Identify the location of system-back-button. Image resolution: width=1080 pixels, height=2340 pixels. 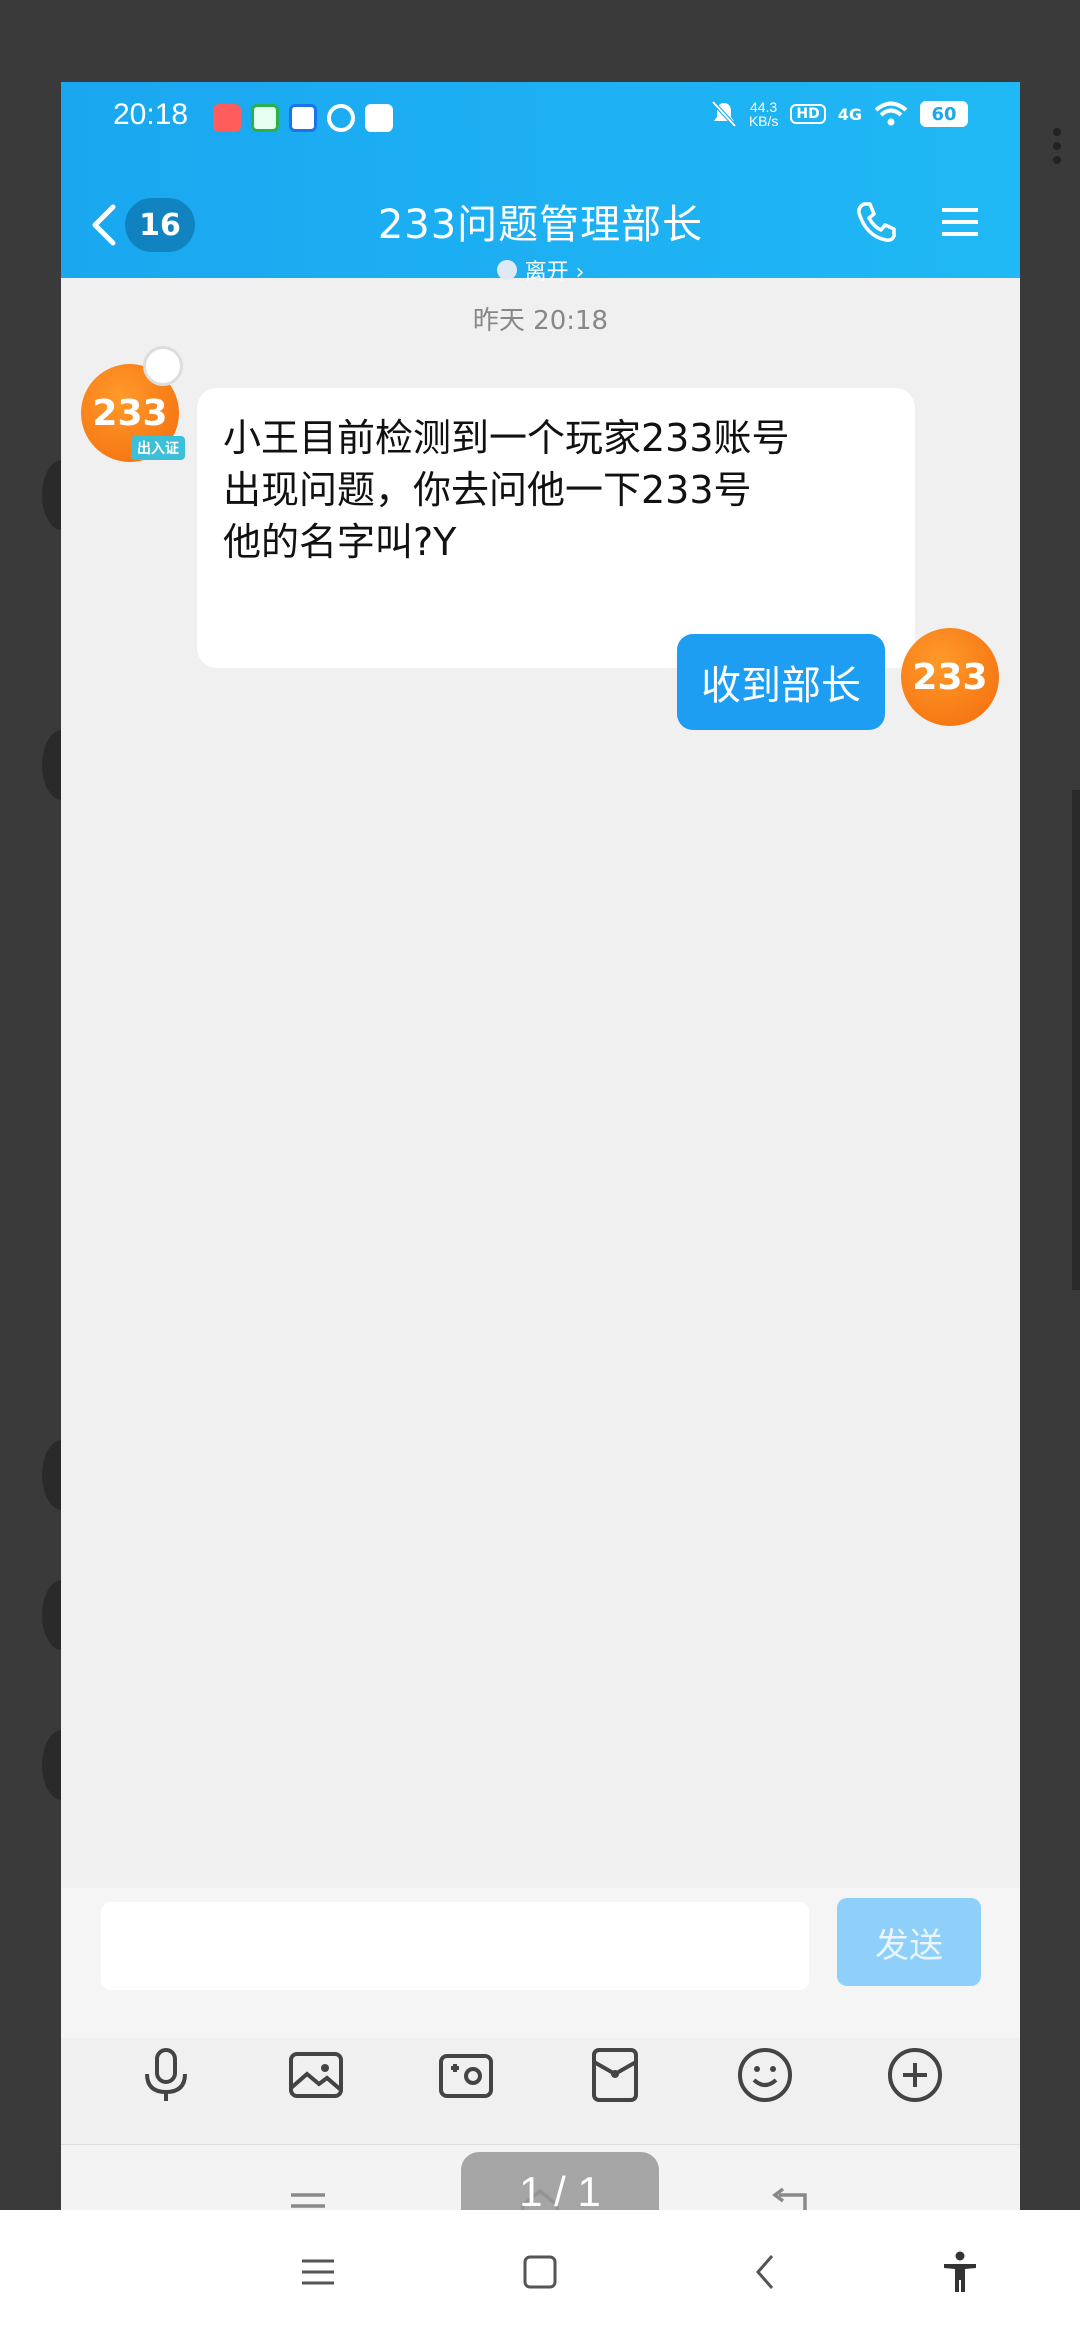
(766, 2272).